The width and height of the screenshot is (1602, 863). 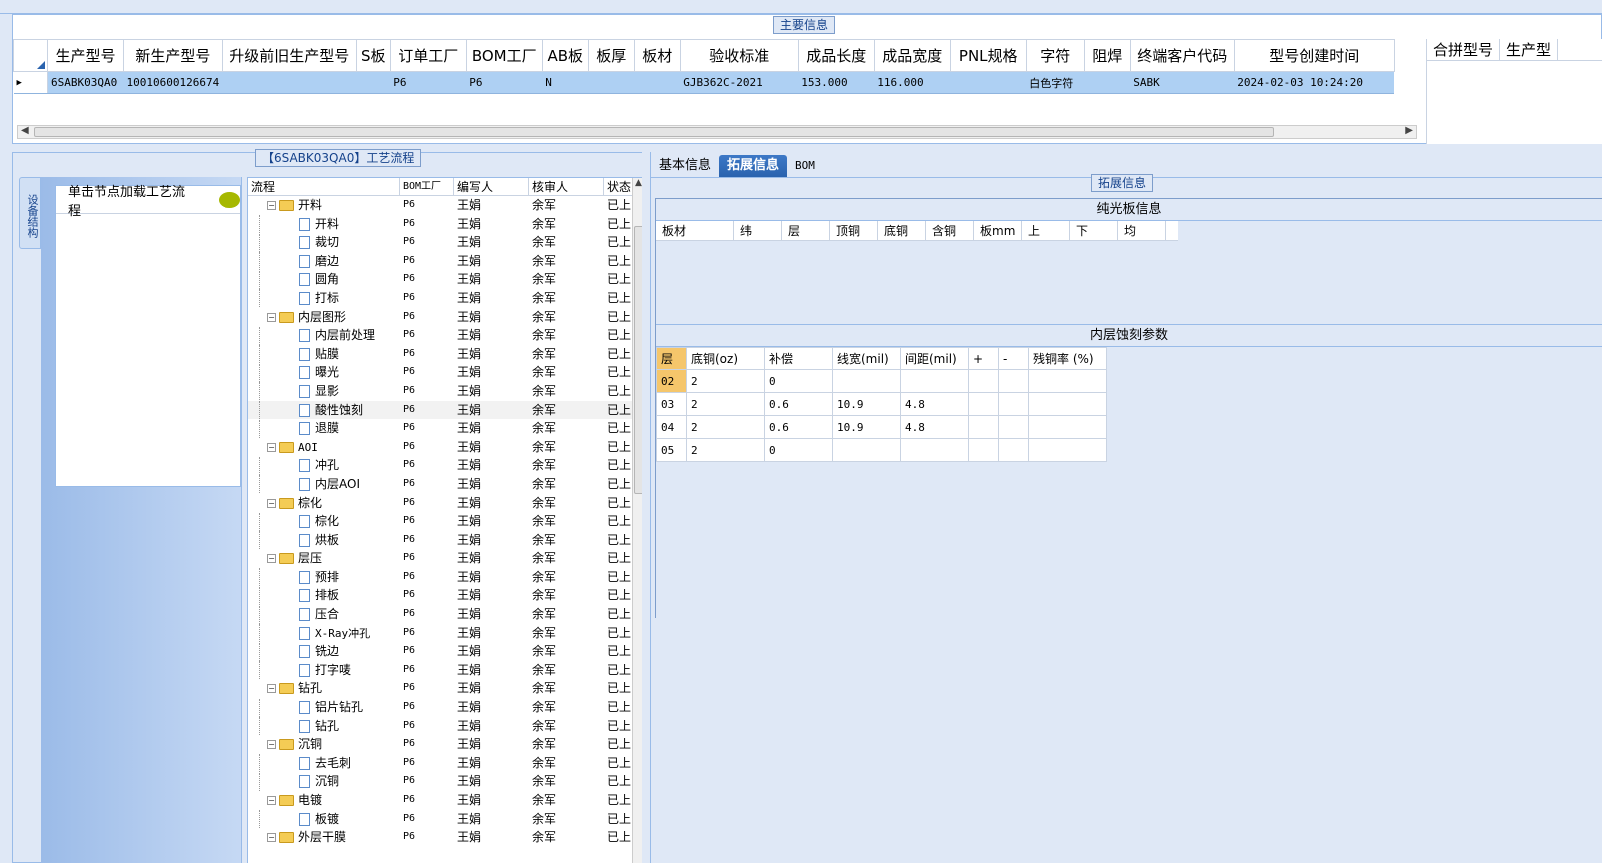 I want to click on main-col-header: 终端客户代码, so click(x=1182, y=55).